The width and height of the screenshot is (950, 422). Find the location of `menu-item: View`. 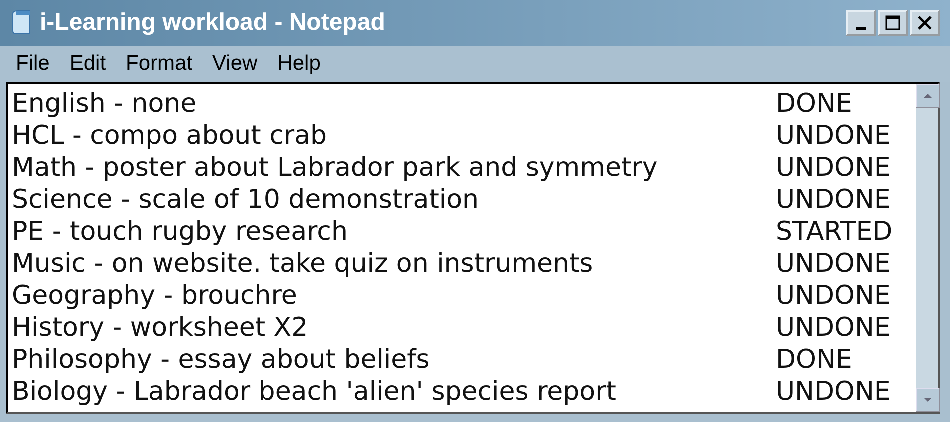

menu-item: View is located at coordinates (235, 64).